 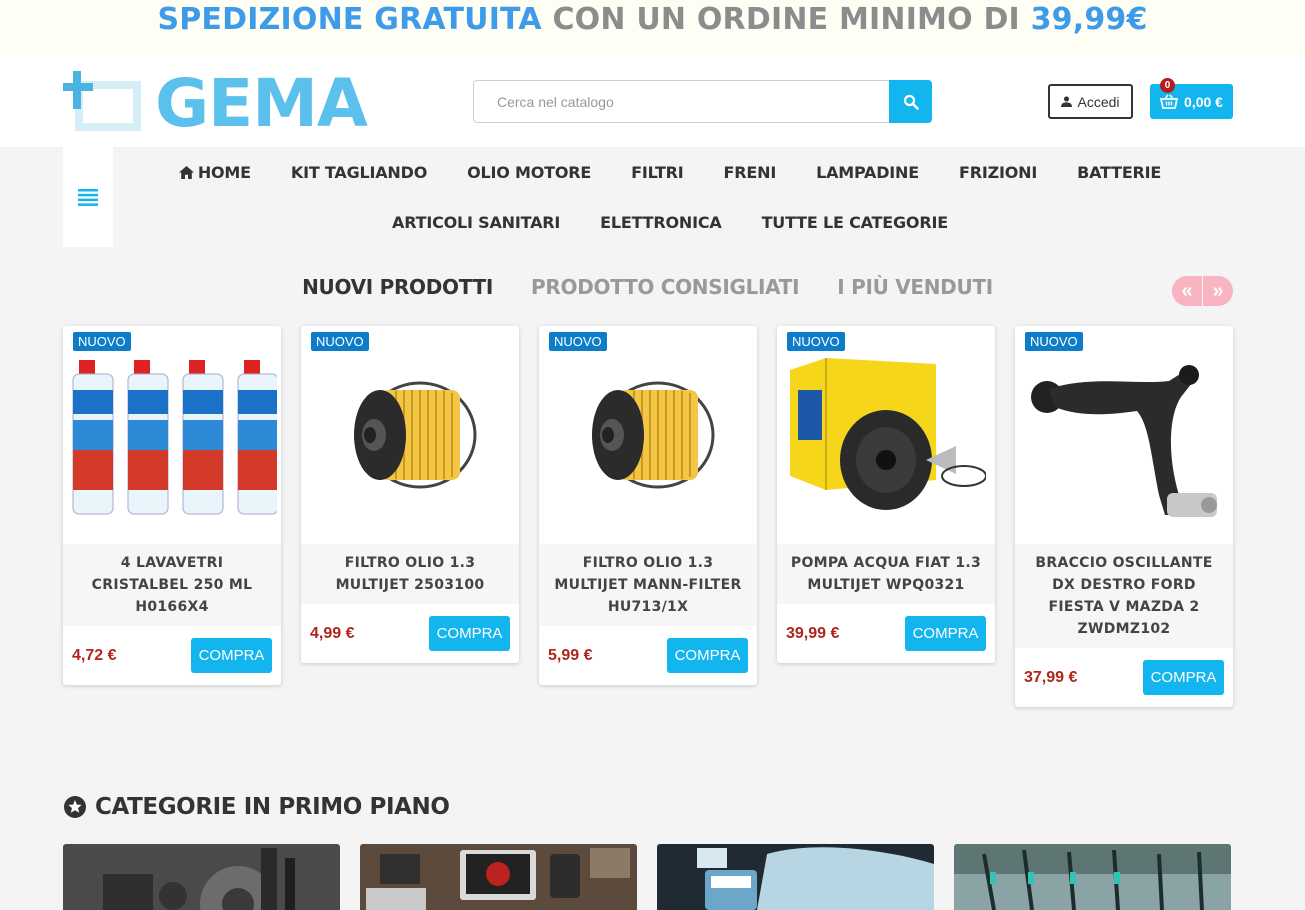 What do you see at coordinates (174, 437) in the screenshot?
I see `windshield-washer-bottles-icon` at bounding box center [174, 437].